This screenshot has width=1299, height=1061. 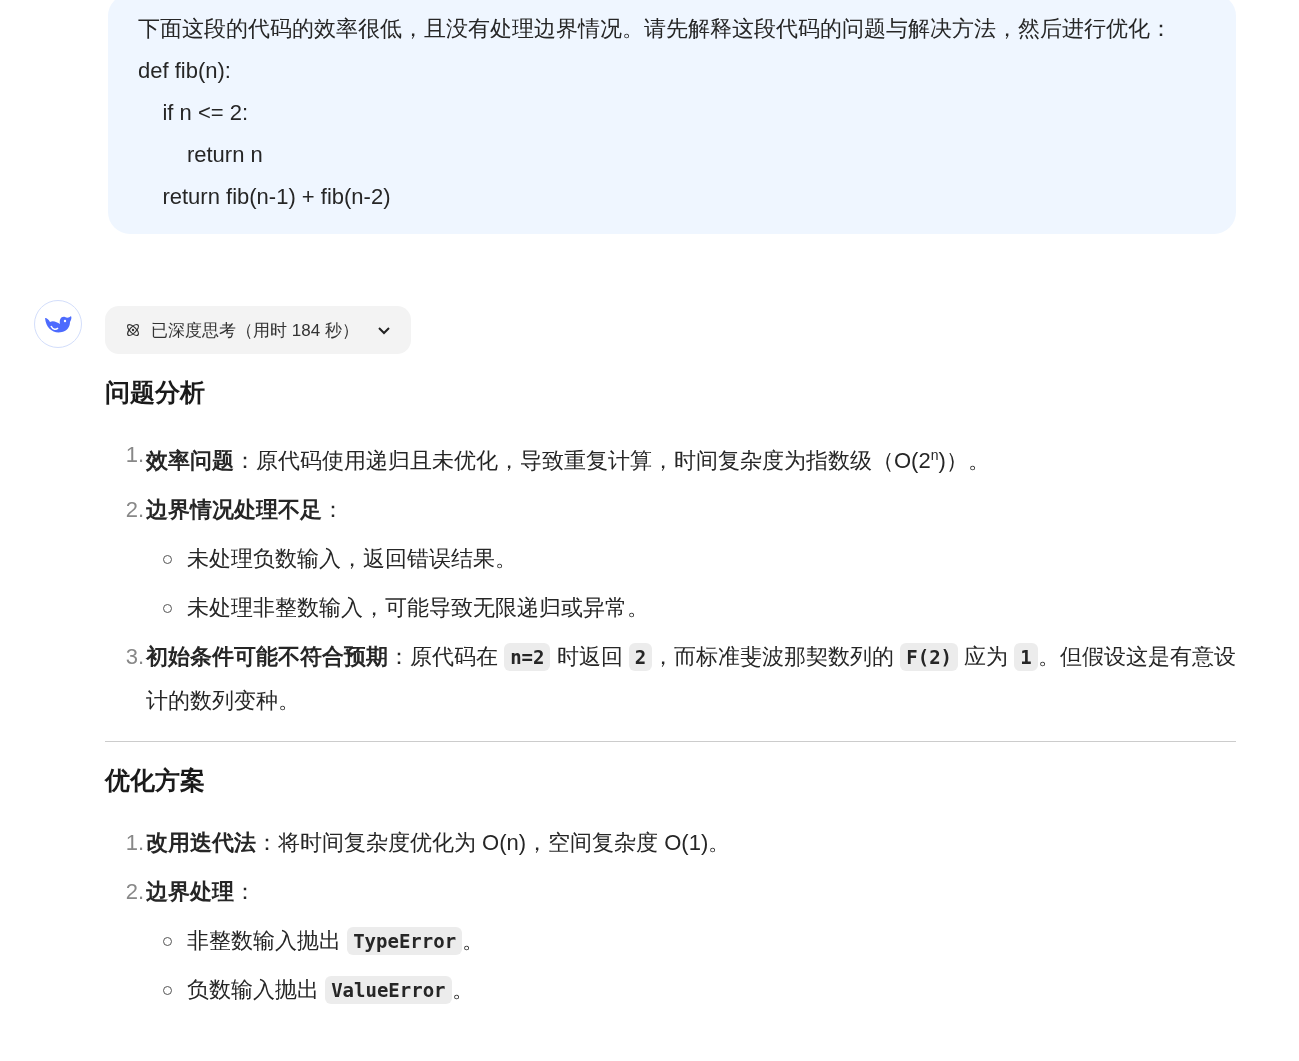 I want to click on section-heading: 问题分析, so click(x=155, y=392).